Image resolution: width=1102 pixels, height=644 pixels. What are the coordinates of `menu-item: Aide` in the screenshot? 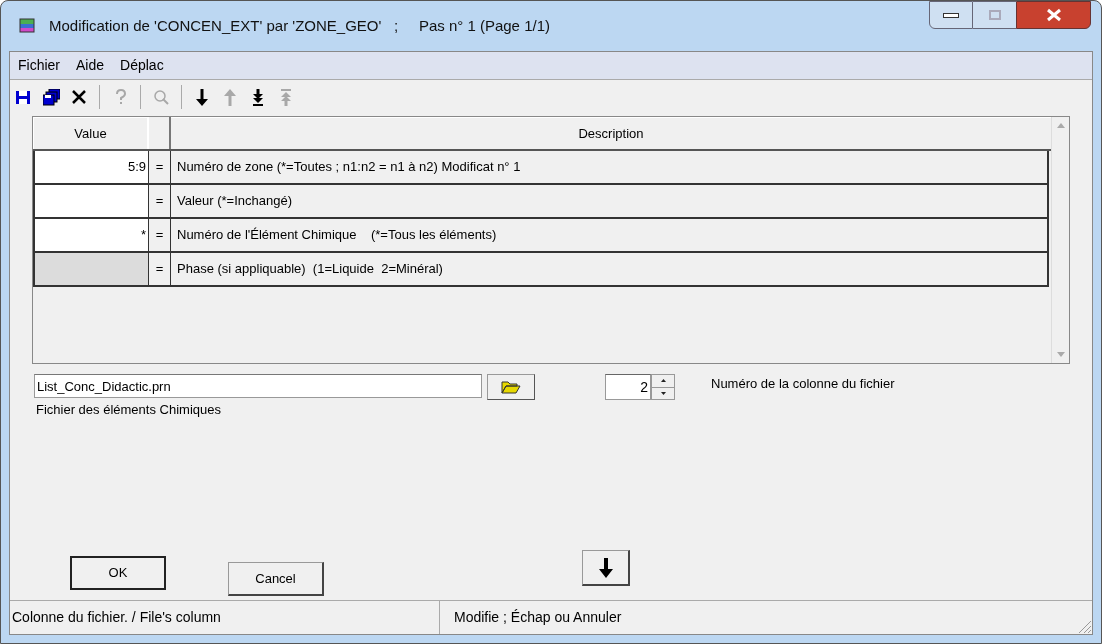 It's located at (90, 65).